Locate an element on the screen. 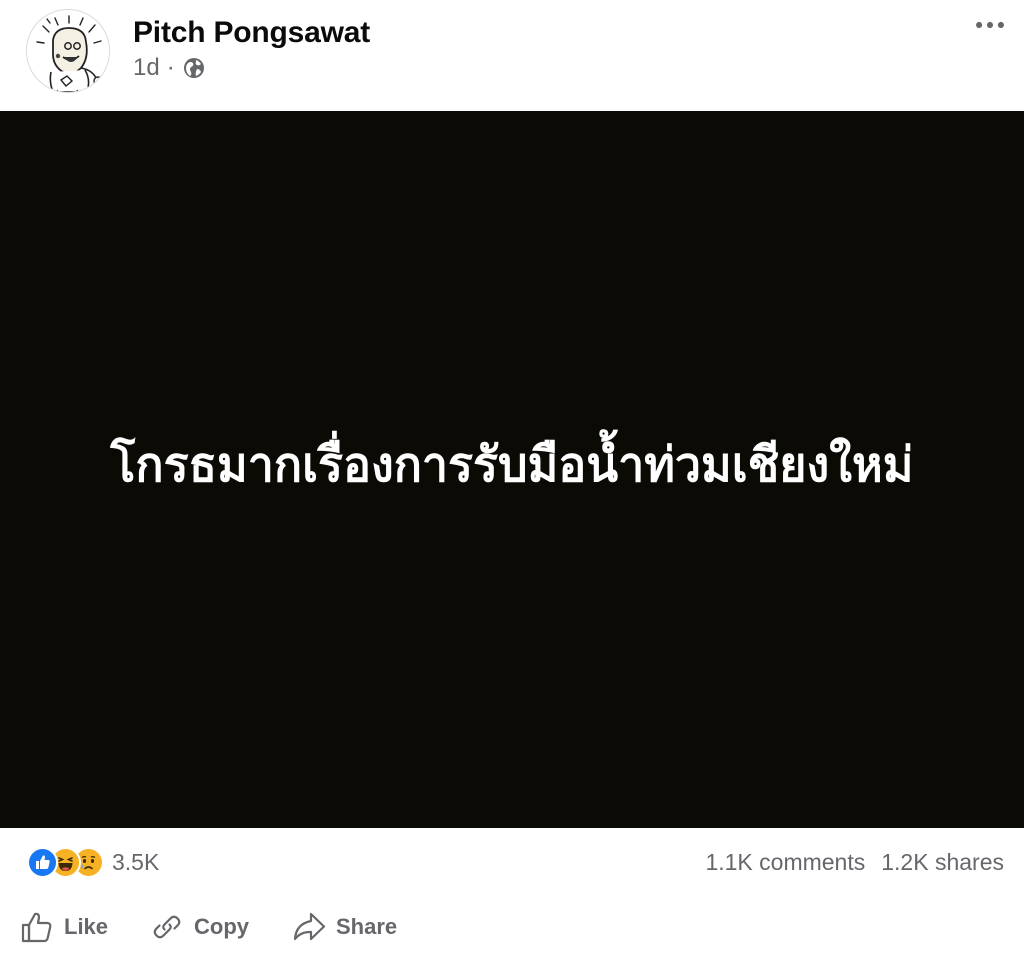 Image resolution: width=1024 pixels, height=955 pixels. post-actions: Like Copy Share is located at coordinates (512, 925).